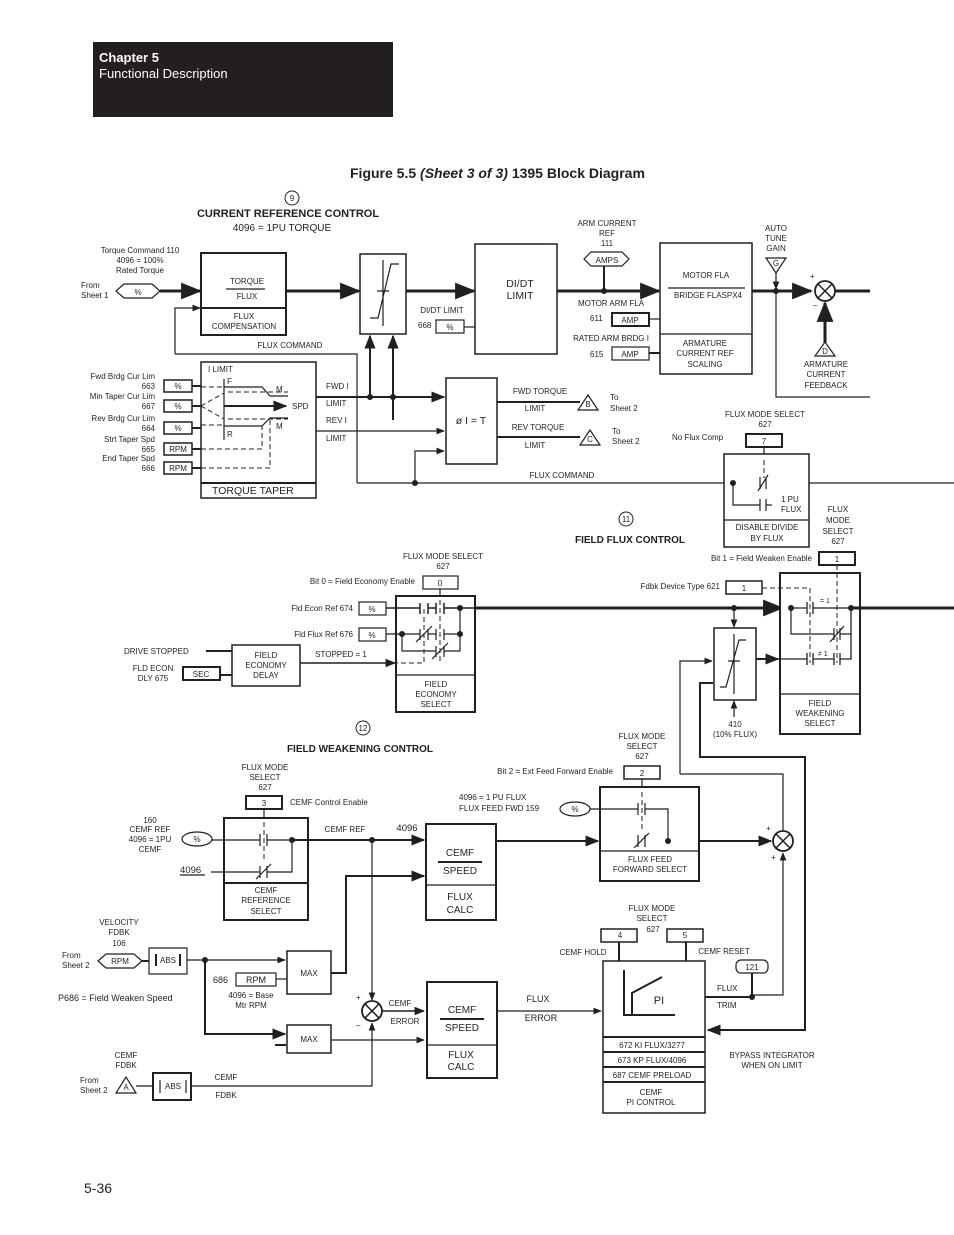  I want to click on field-weaken-speed-param: 686, so click(220, 980).